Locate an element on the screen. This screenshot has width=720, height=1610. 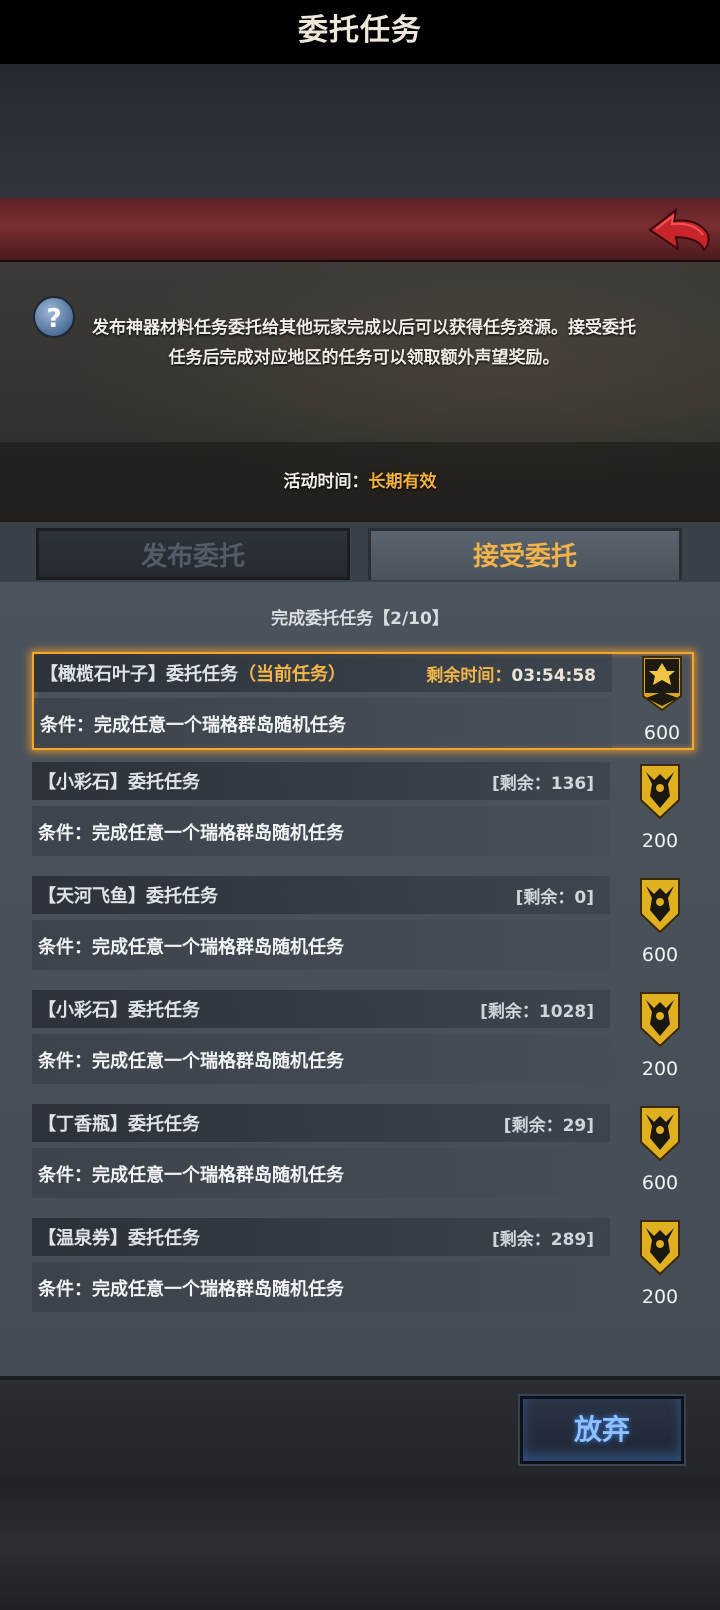
task-remaining: [剩余：289] is located at coordinates (542, 1240).